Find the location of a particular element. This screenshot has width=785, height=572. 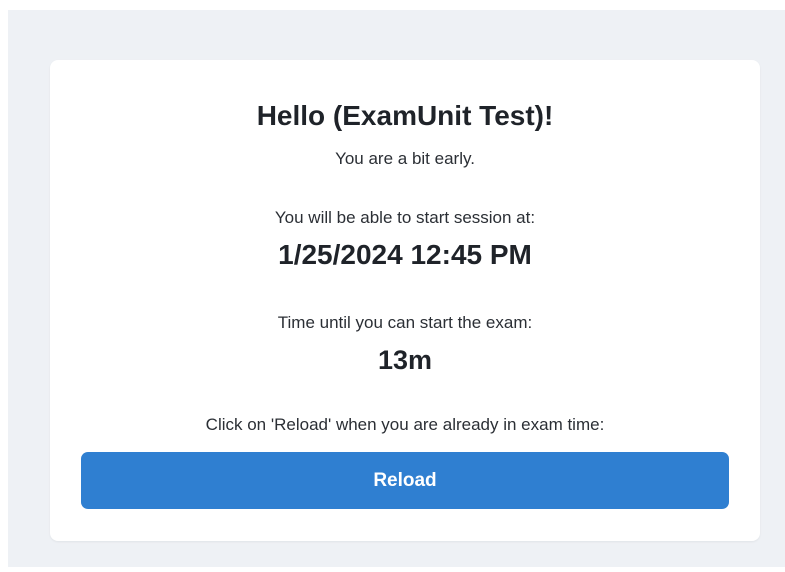

reload-button: Reload is located at coordinates (405, 480).